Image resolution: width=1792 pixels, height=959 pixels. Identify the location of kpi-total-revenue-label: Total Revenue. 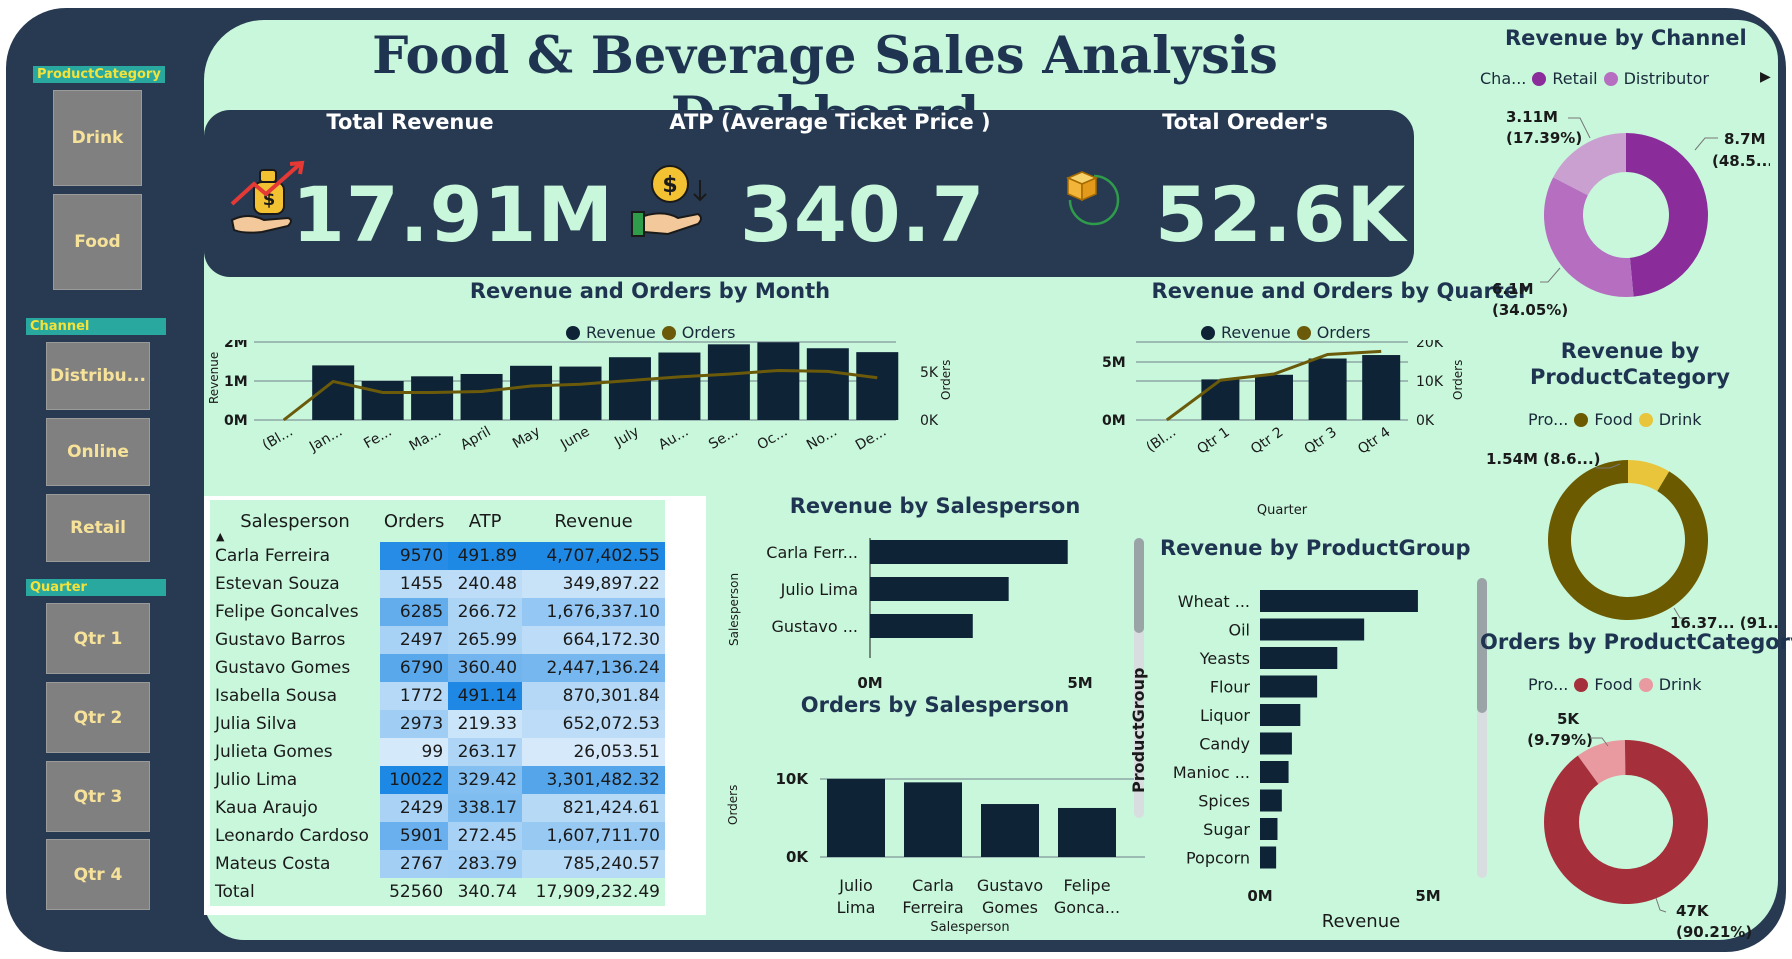
(410, 122).